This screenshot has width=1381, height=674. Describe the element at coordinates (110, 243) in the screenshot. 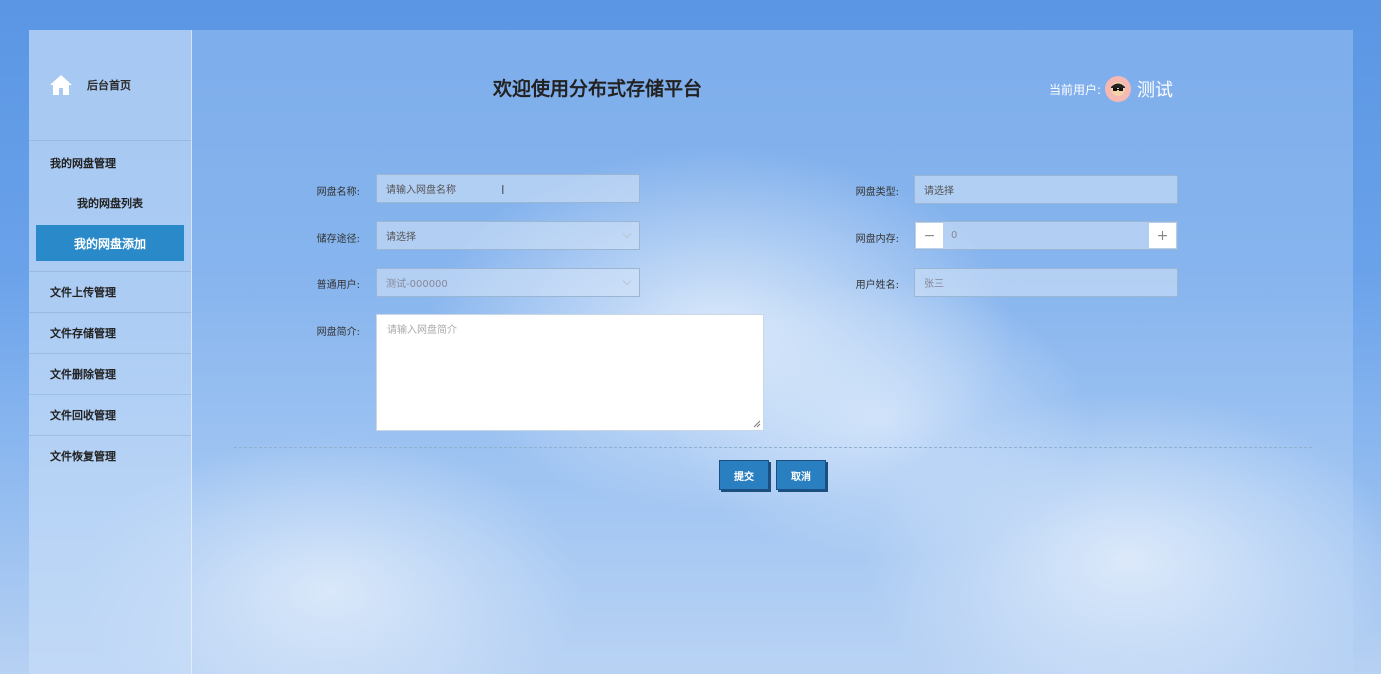

I see `sidebar-item-my-disk-add: 我的网盘添加` at that location.